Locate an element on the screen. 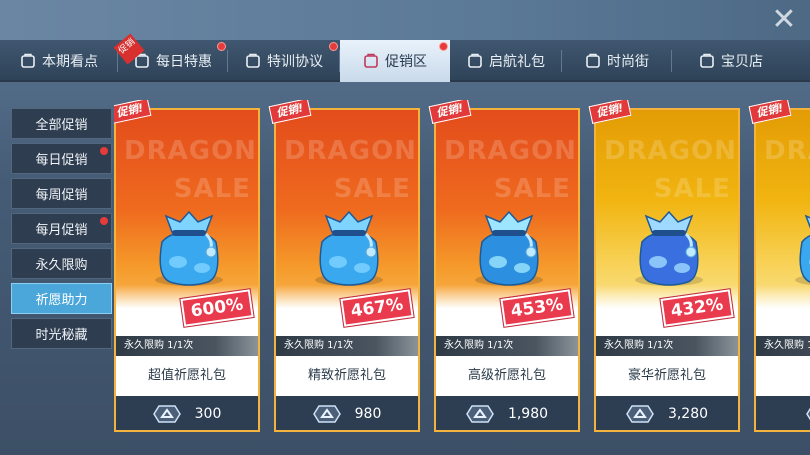 Image resolution: width=810 pixels, height=455 pixels. product-card: DRAGON SALE 432% 永久限购 1/1次豪华祈愿礼包 3,280 is located at coordinates (667, 270).